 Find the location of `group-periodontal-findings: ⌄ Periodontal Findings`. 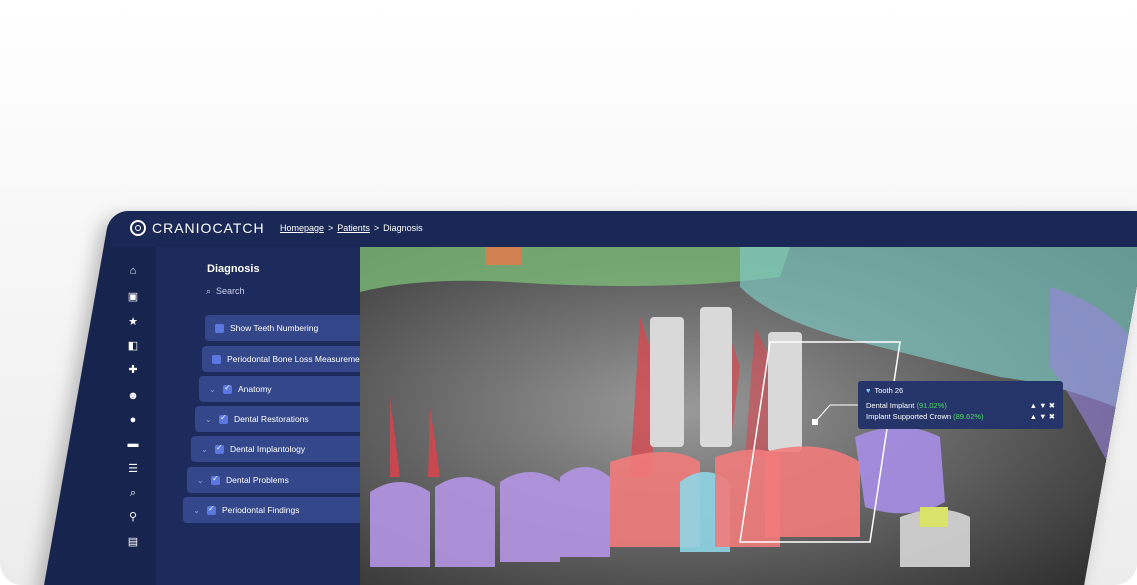

group-periodontal-findings: ⌄ Periodontal Findings is located at coordinates (273, 510).